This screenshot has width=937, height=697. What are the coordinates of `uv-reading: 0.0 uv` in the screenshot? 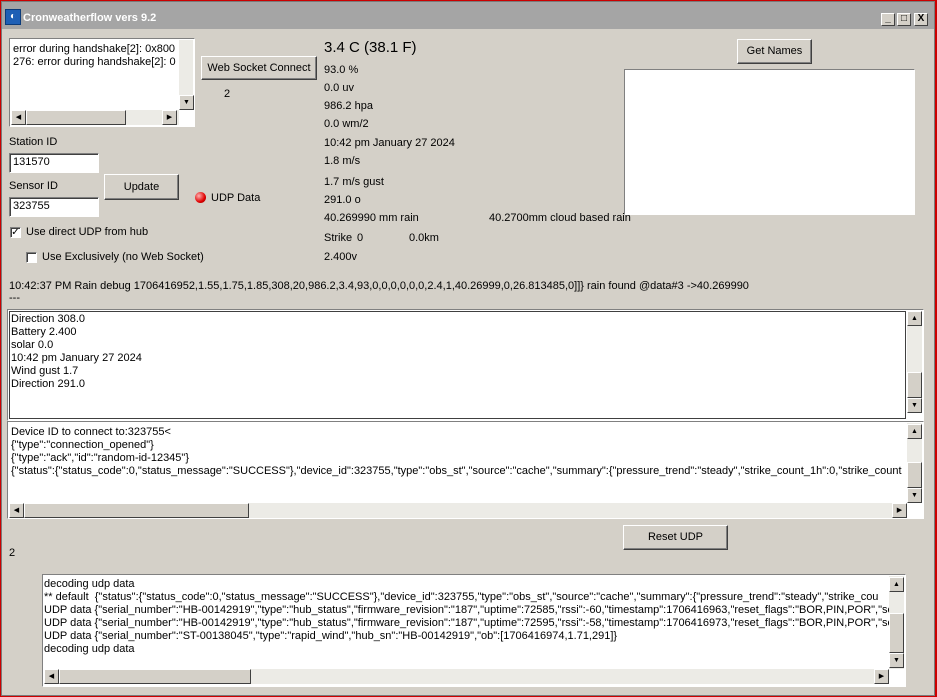 It's located at (339, 88).